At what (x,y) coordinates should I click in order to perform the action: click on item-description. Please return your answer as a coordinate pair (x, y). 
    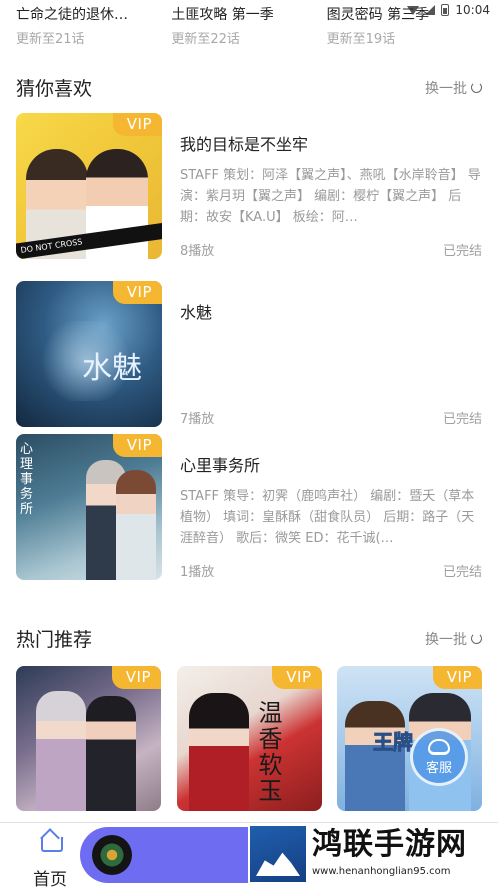
    Looking at the image, I should click on (331, 364).